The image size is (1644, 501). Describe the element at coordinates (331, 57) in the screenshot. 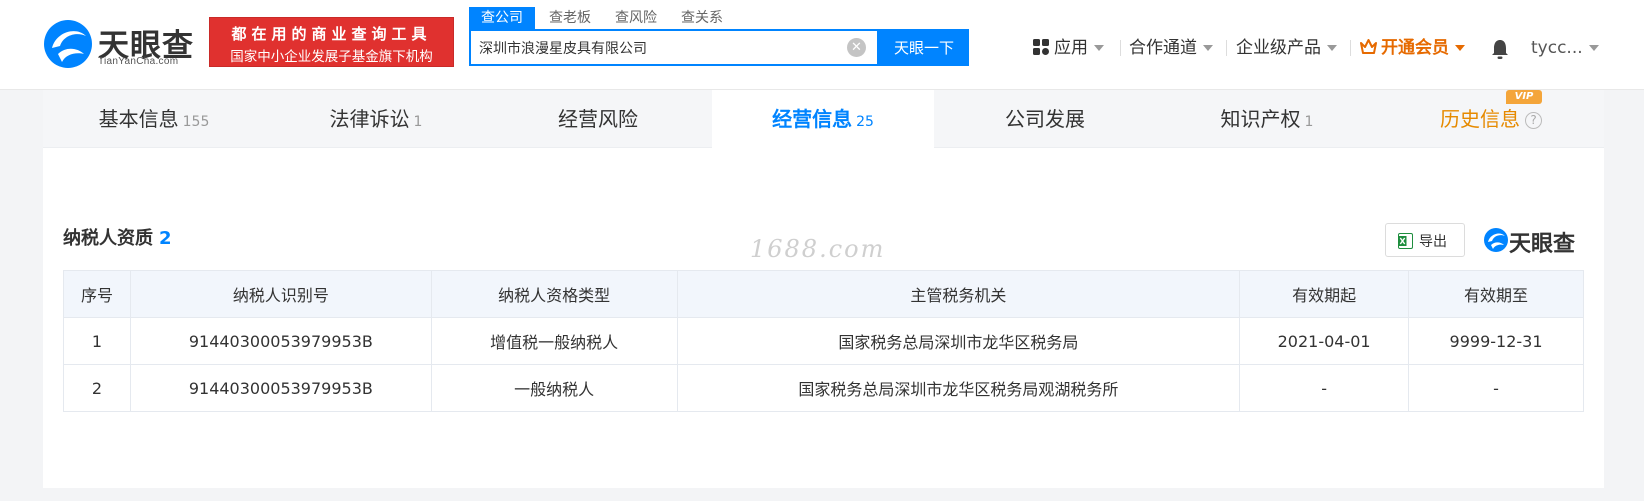

I see `banner-line-2: 国家中小企业发展子基金旗下机构` at that location.